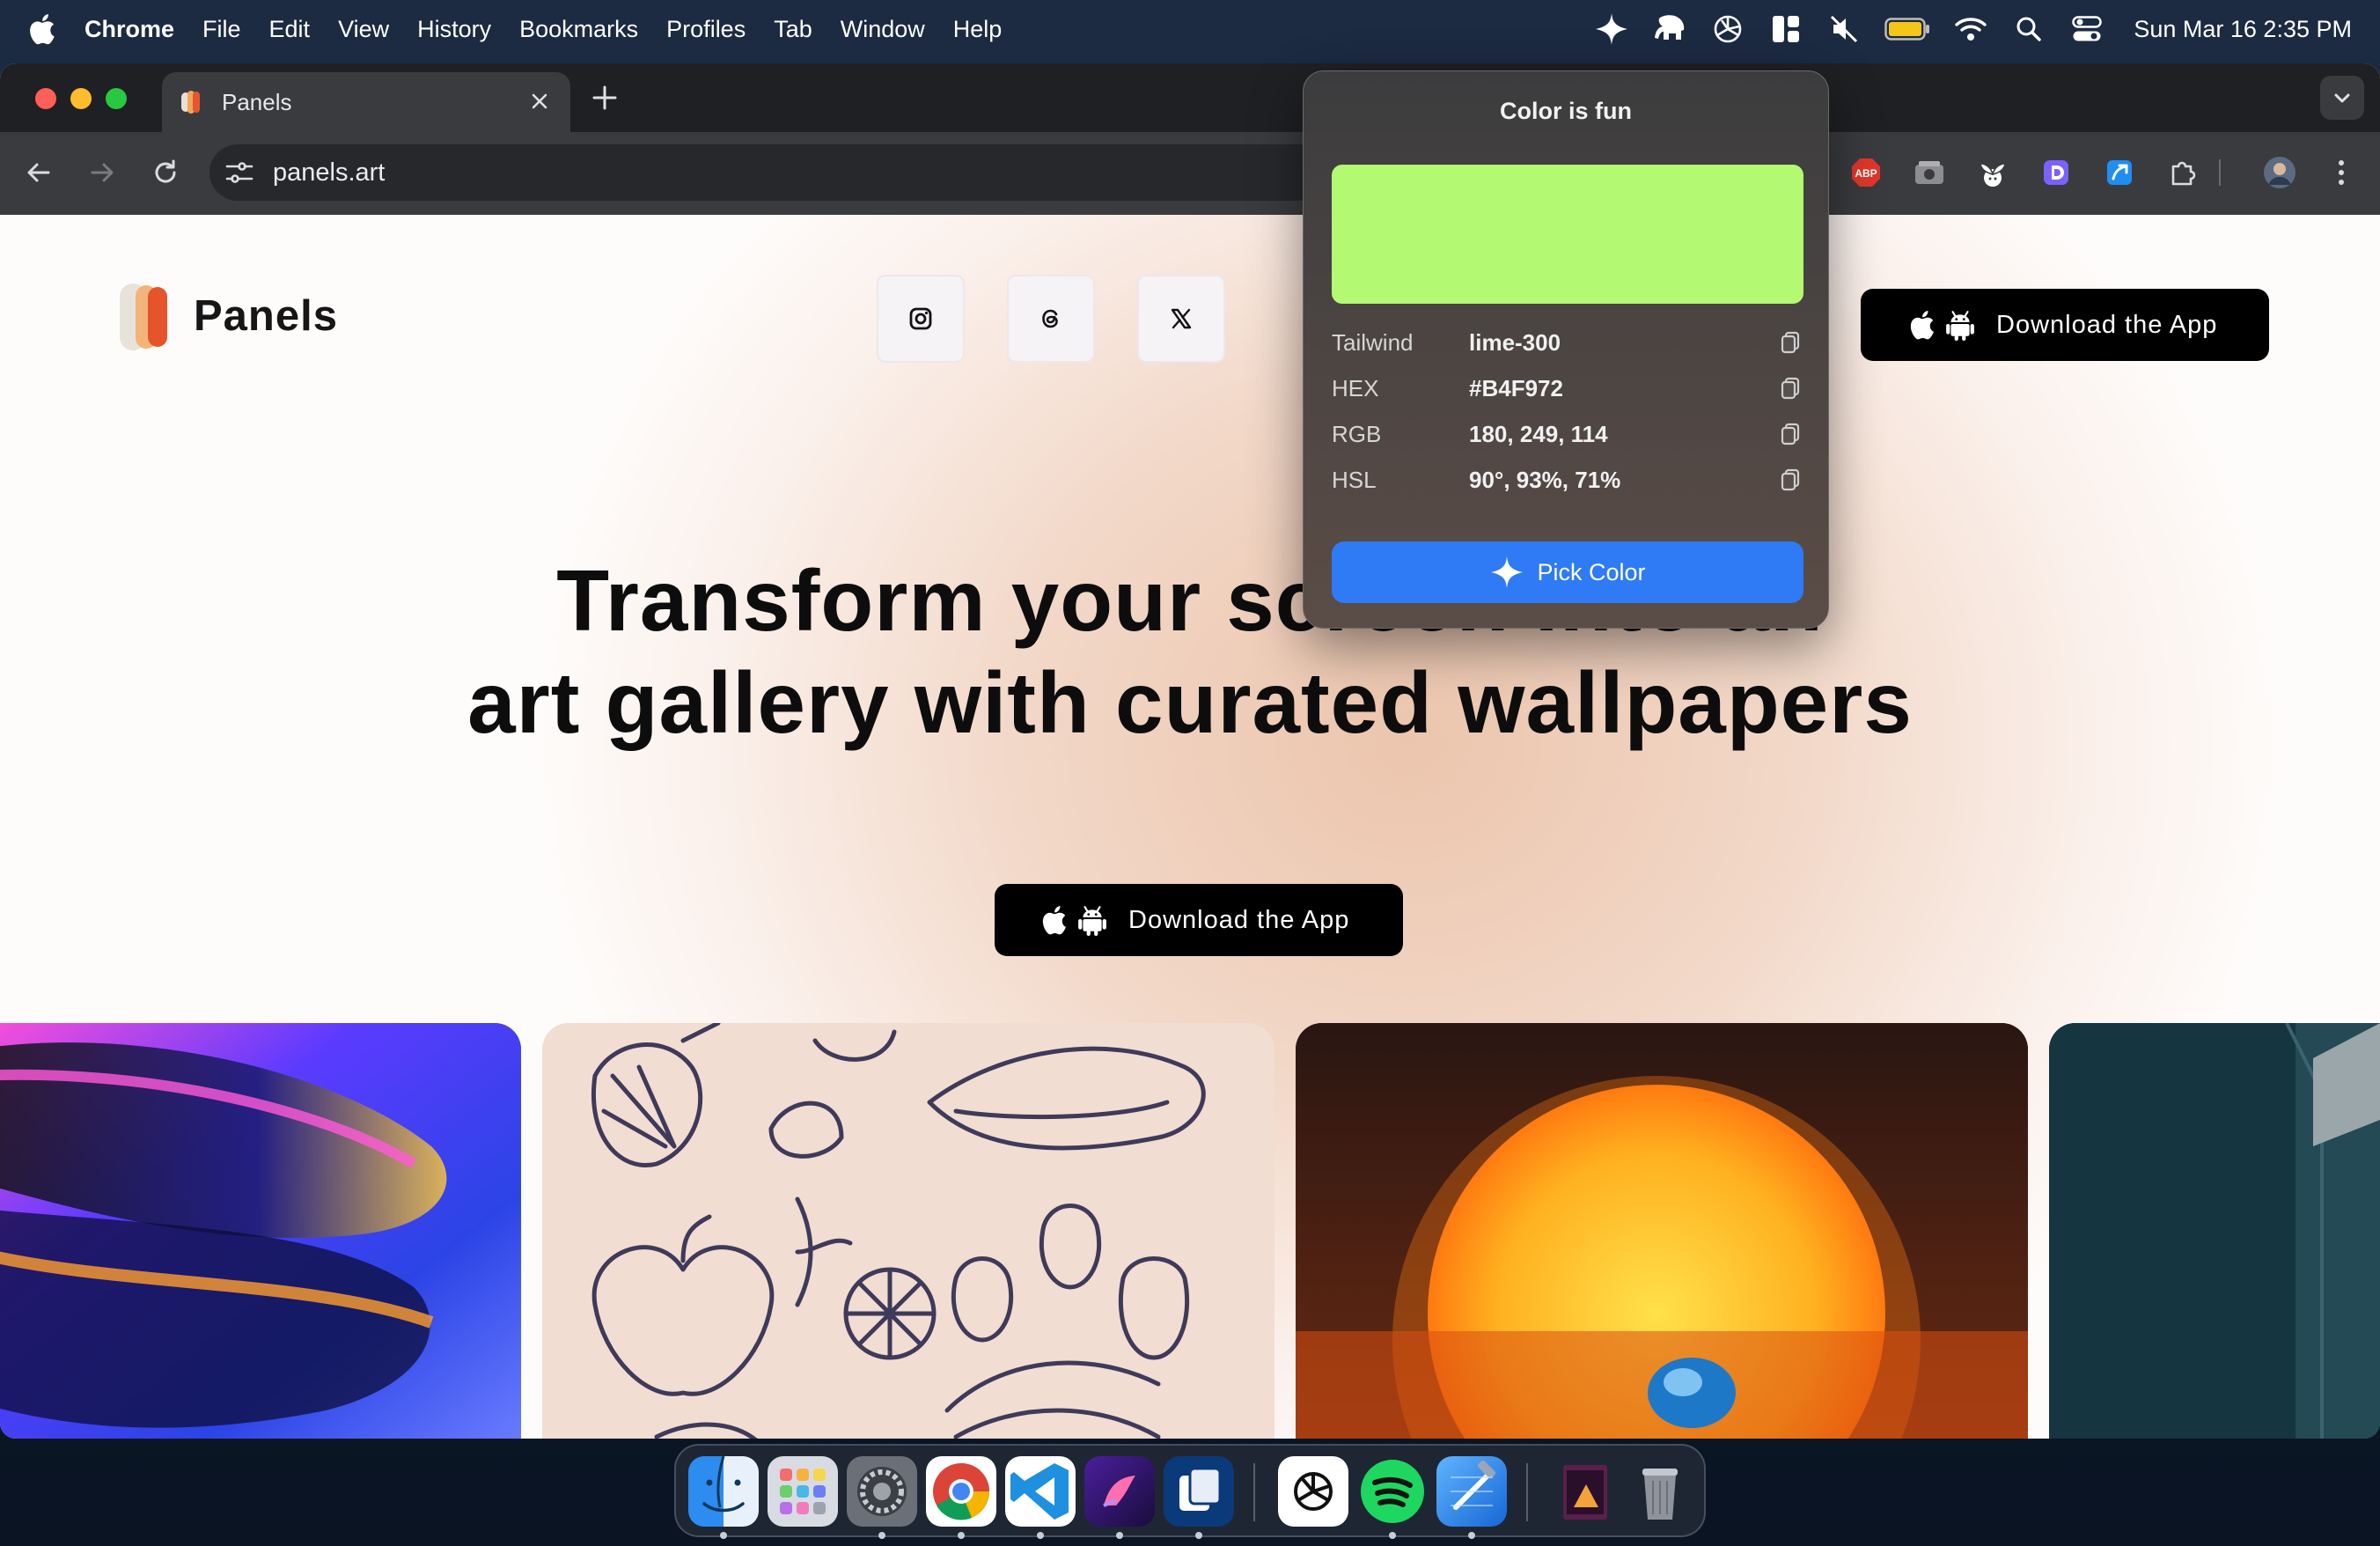 The width and height of the screenshot is (2380, 1546). Describe the element at coordinates (2028, 29) in the screenshot. I see `spotlight-search-icon` at that location.